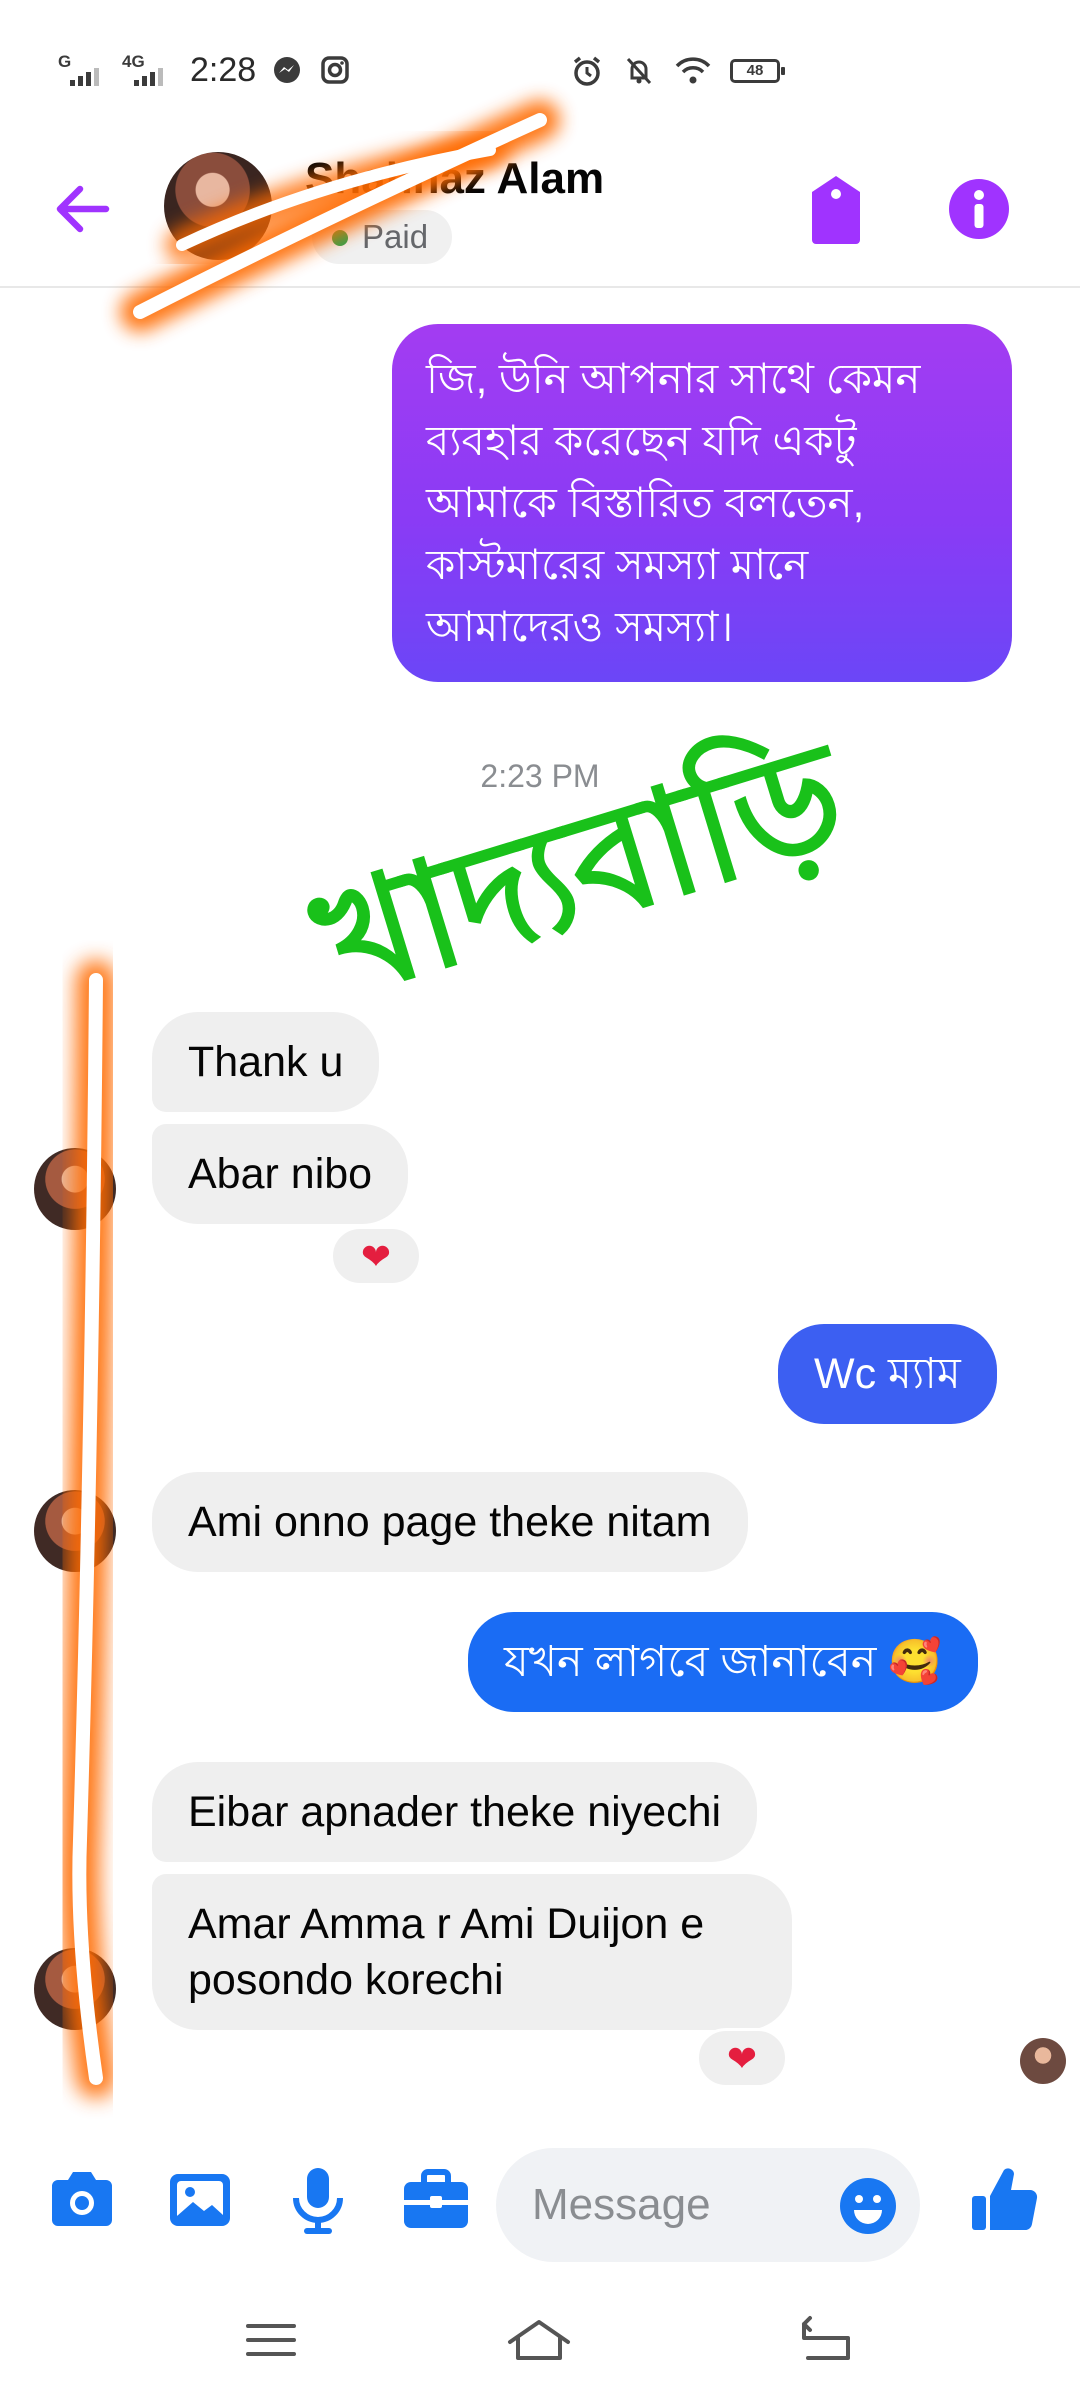 This screenshot has height=2400, width=1080. Describe the element at coordinates (200, 2200) in the screenshot. I see `gallery-icon` at that location.